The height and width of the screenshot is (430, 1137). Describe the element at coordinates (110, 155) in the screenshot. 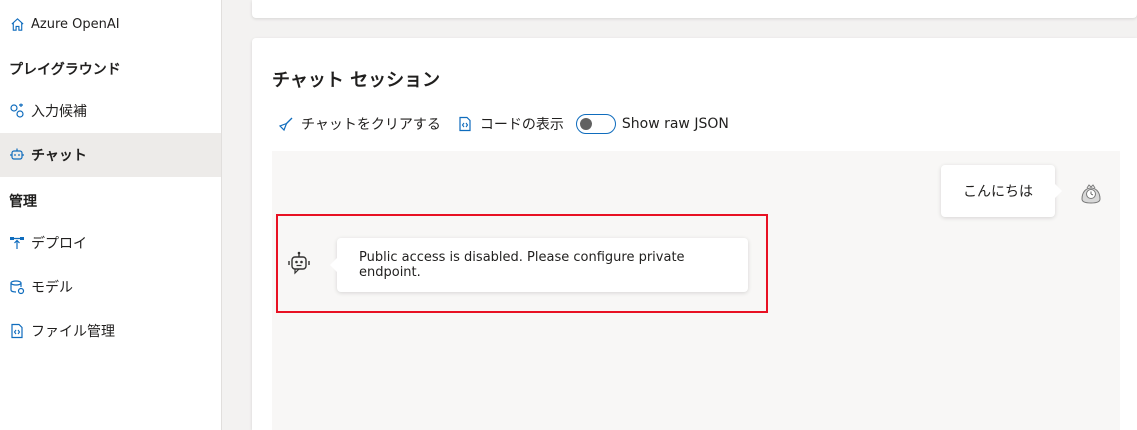

I see `sidebar-item-chat: チャット` at that location.